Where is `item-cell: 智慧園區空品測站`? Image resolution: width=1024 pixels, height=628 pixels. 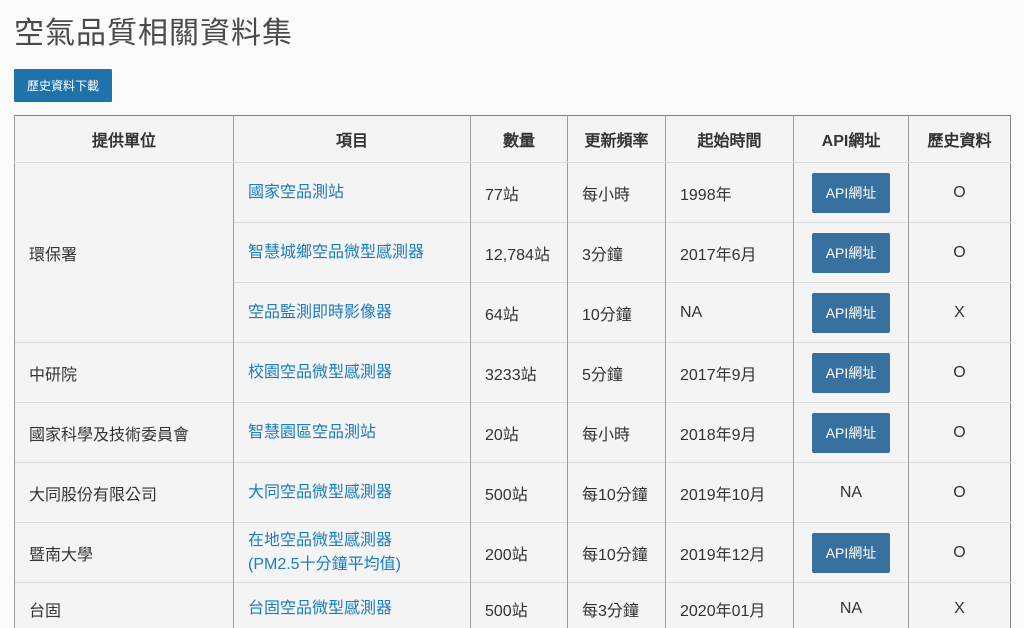 item-cell: 智慧園區空品測站 is located at coordinates (352, 432).